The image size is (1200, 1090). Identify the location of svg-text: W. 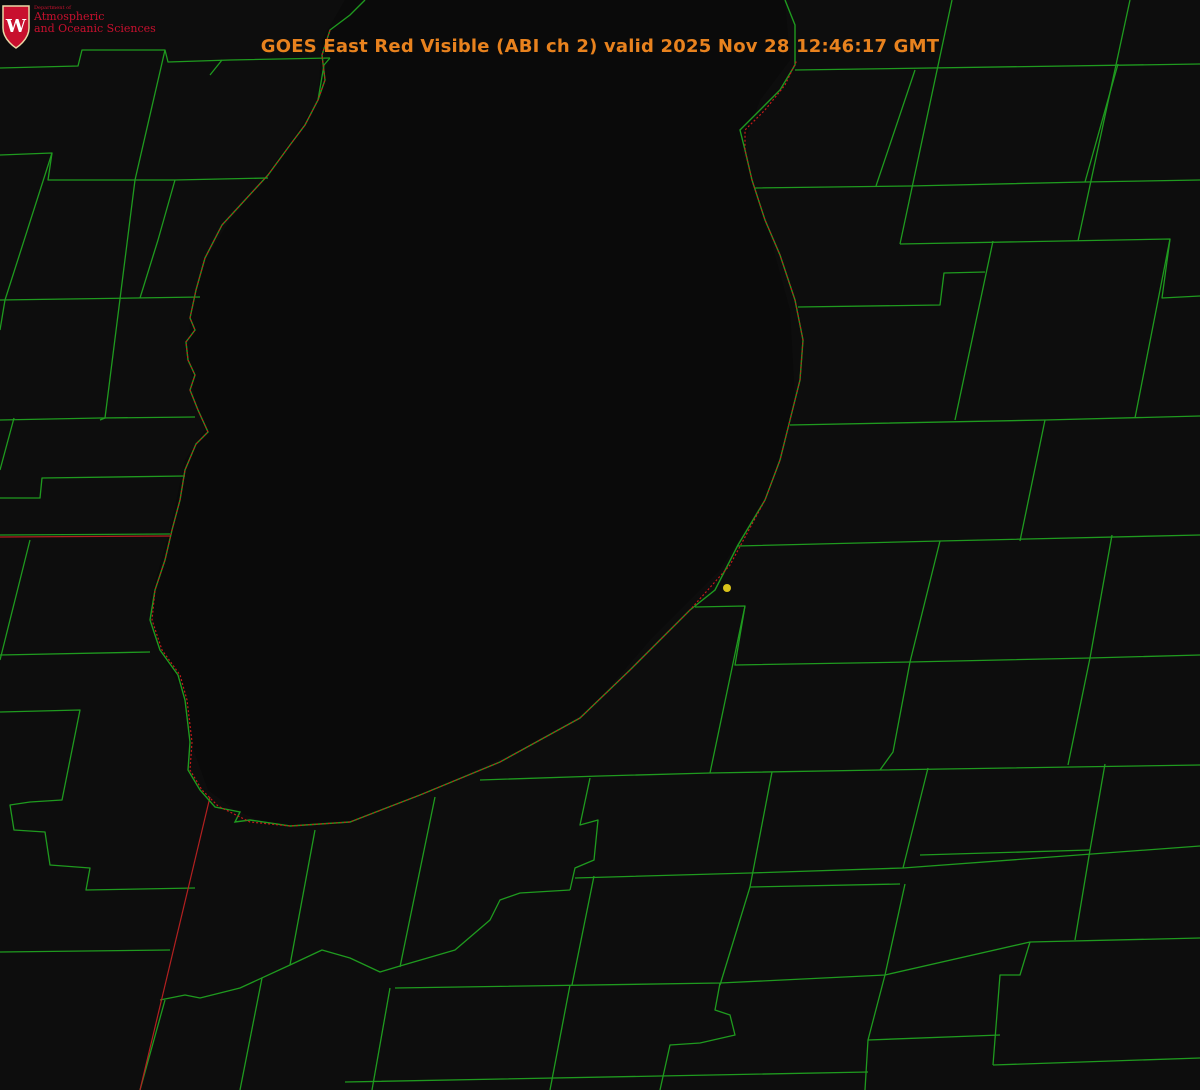
(16, 26).